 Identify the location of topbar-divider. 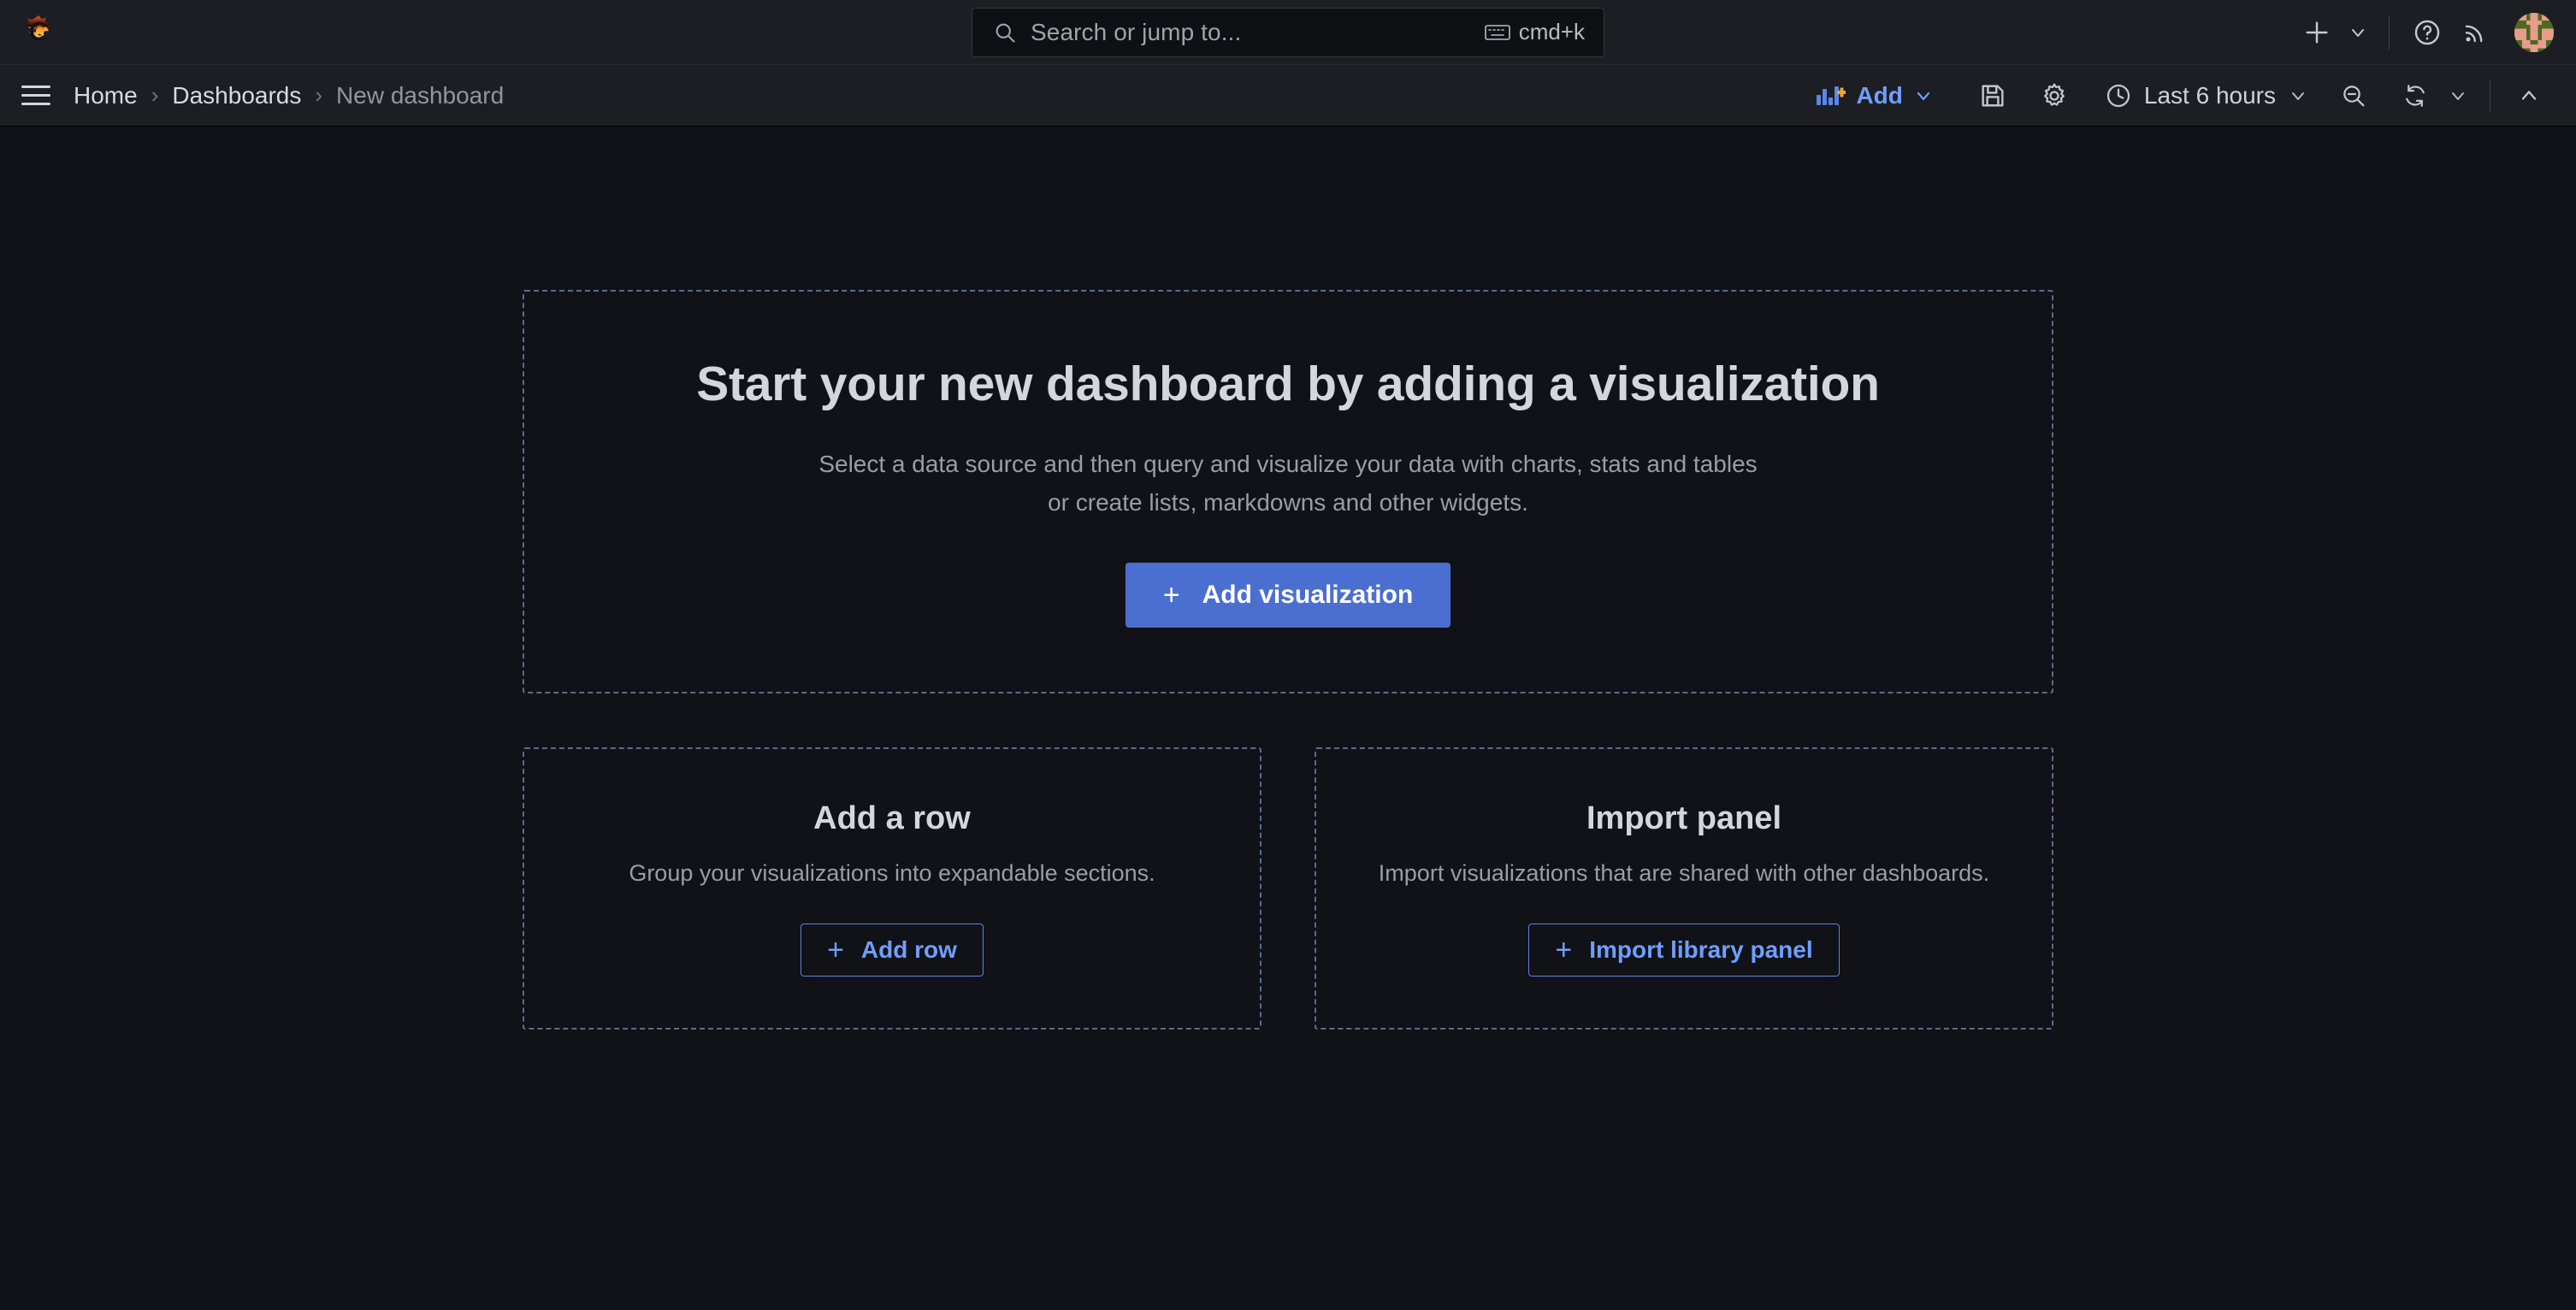
(2389, 32).